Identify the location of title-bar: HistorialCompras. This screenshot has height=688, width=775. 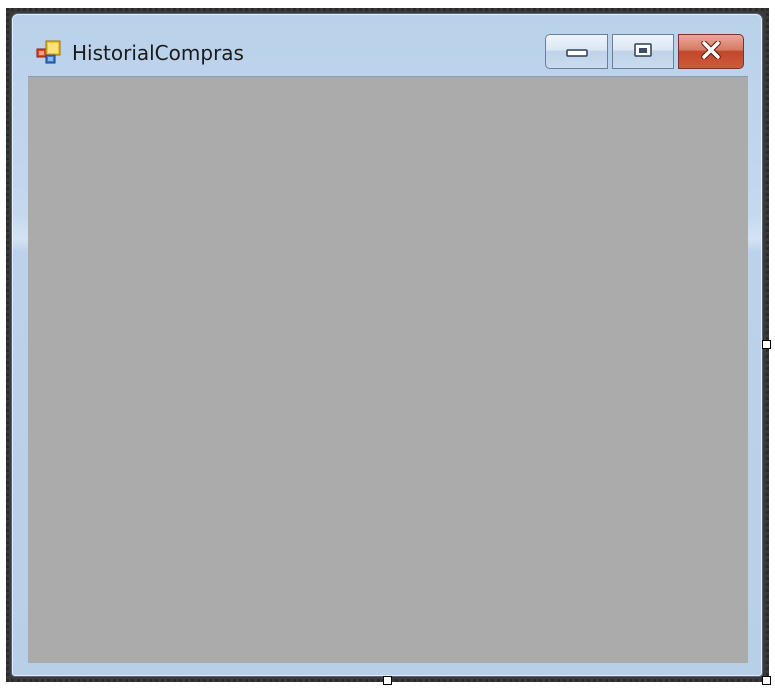
(387, 45).